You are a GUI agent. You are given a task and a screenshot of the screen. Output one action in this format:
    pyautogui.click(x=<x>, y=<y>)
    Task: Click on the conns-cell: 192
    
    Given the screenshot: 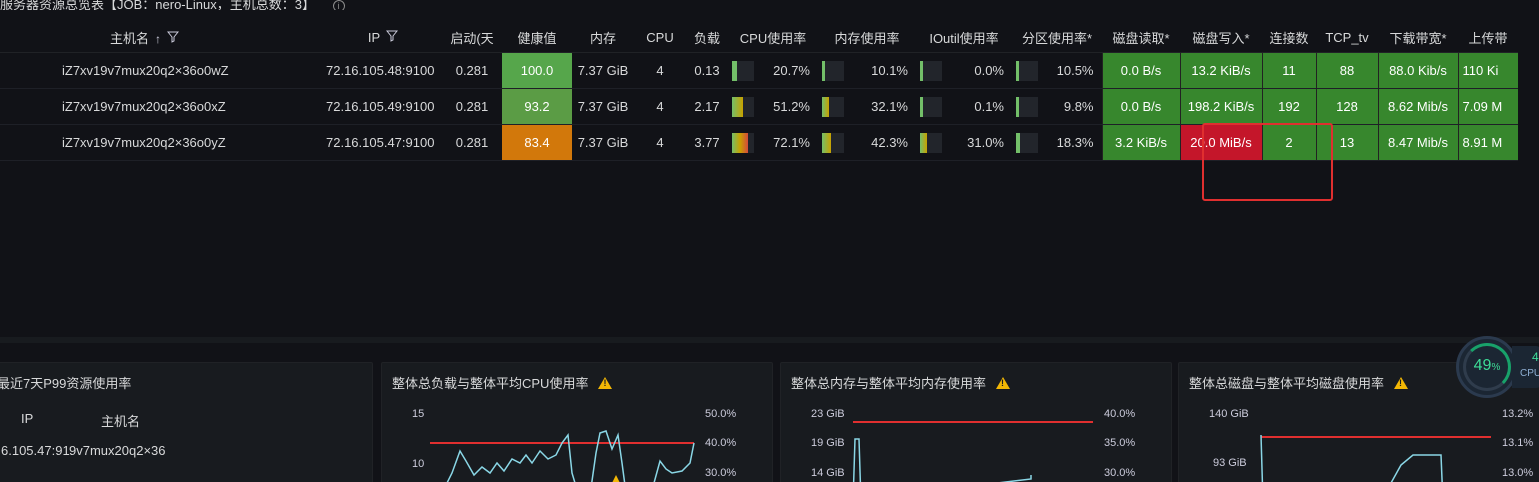 What is the action you would take?
    pyautogui.click(x=1288, y=106)
    